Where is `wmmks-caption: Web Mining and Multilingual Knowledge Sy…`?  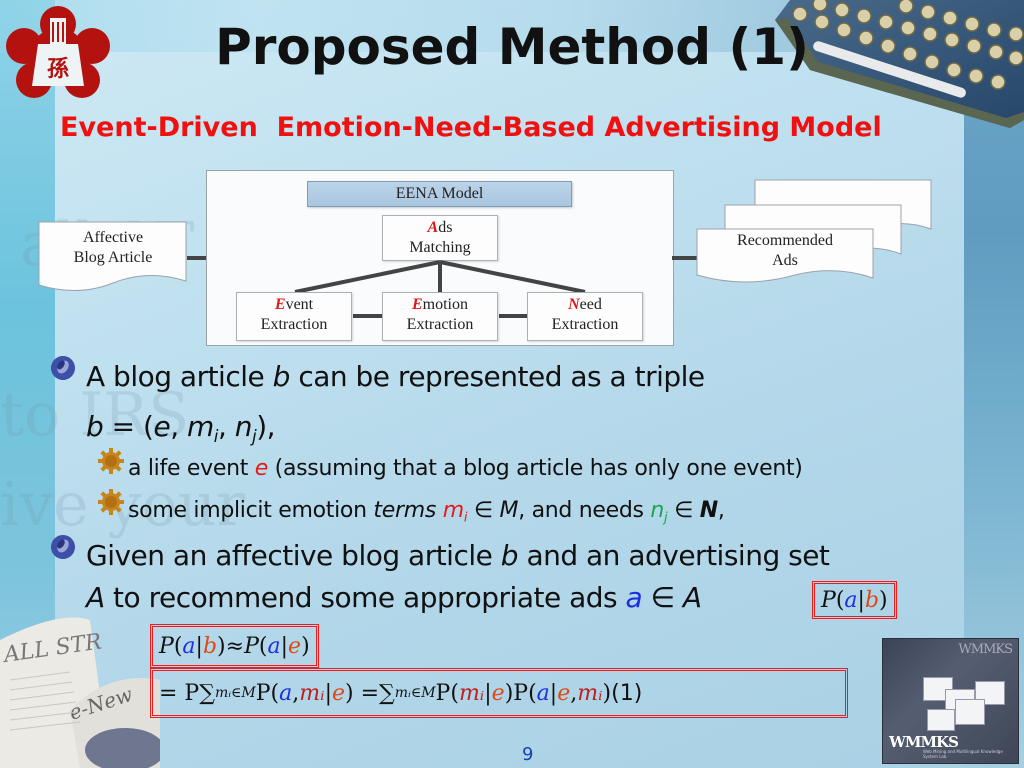 wmmks-caption: Web Mining and Multilingual Knowledge Sy… is located at coordinates (963, 754).